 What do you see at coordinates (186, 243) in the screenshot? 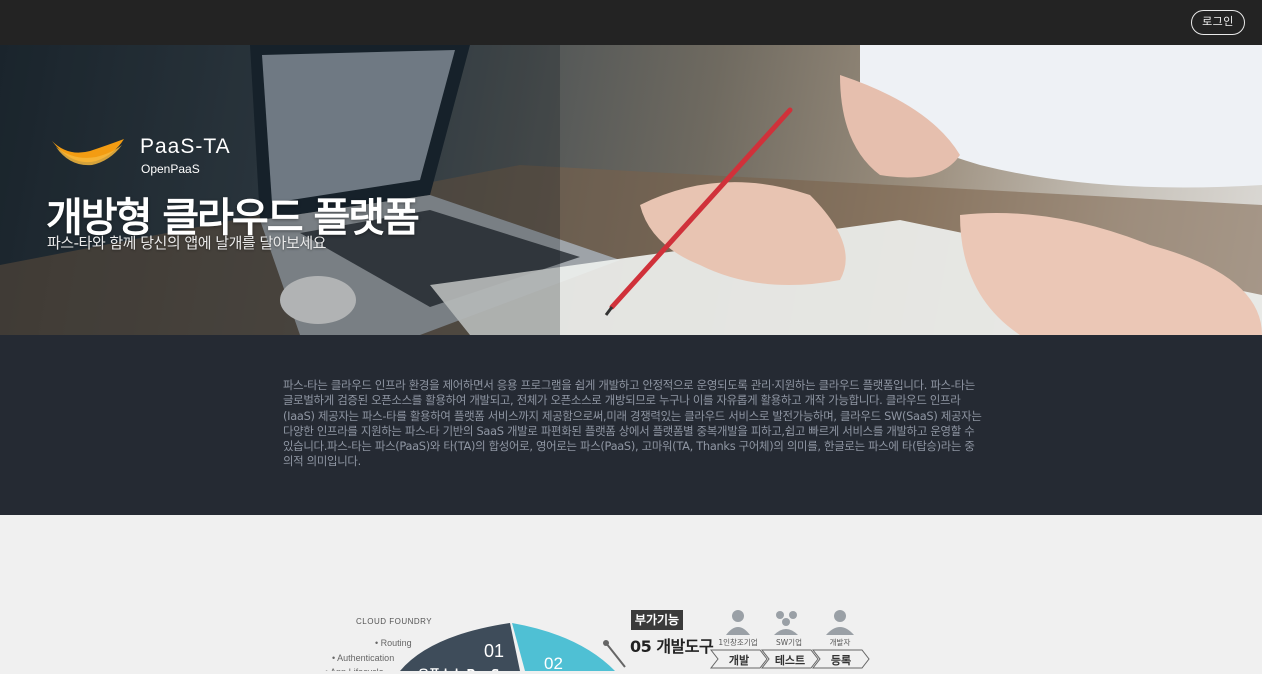
I see `hero-subtitle: 파스-타와 함께 당신의 앱에 날개를 달아보세요` at bounding box center [186, 243].